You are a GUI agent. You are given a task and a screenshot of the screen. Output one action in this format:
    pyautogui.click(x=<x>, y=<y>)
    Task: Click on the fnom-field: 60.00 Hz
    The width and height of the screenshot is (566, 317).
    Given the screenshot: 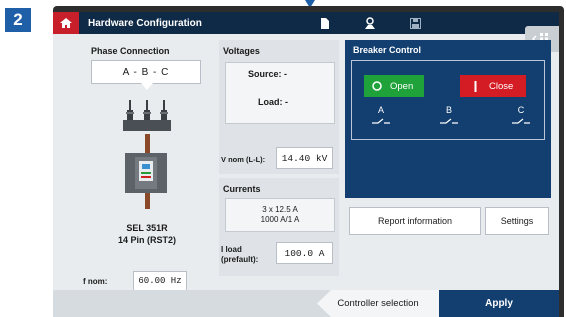 What is the action you would take?
    pyautogui.click(x=160, y=281)
    